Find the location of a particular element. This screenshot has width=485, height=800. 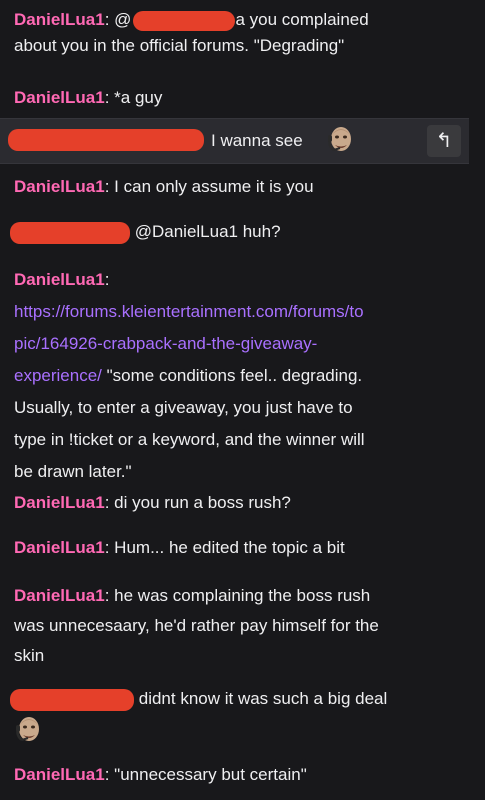

chat-message: DanielLua1: *a guy is located at coordinates (244, 98).